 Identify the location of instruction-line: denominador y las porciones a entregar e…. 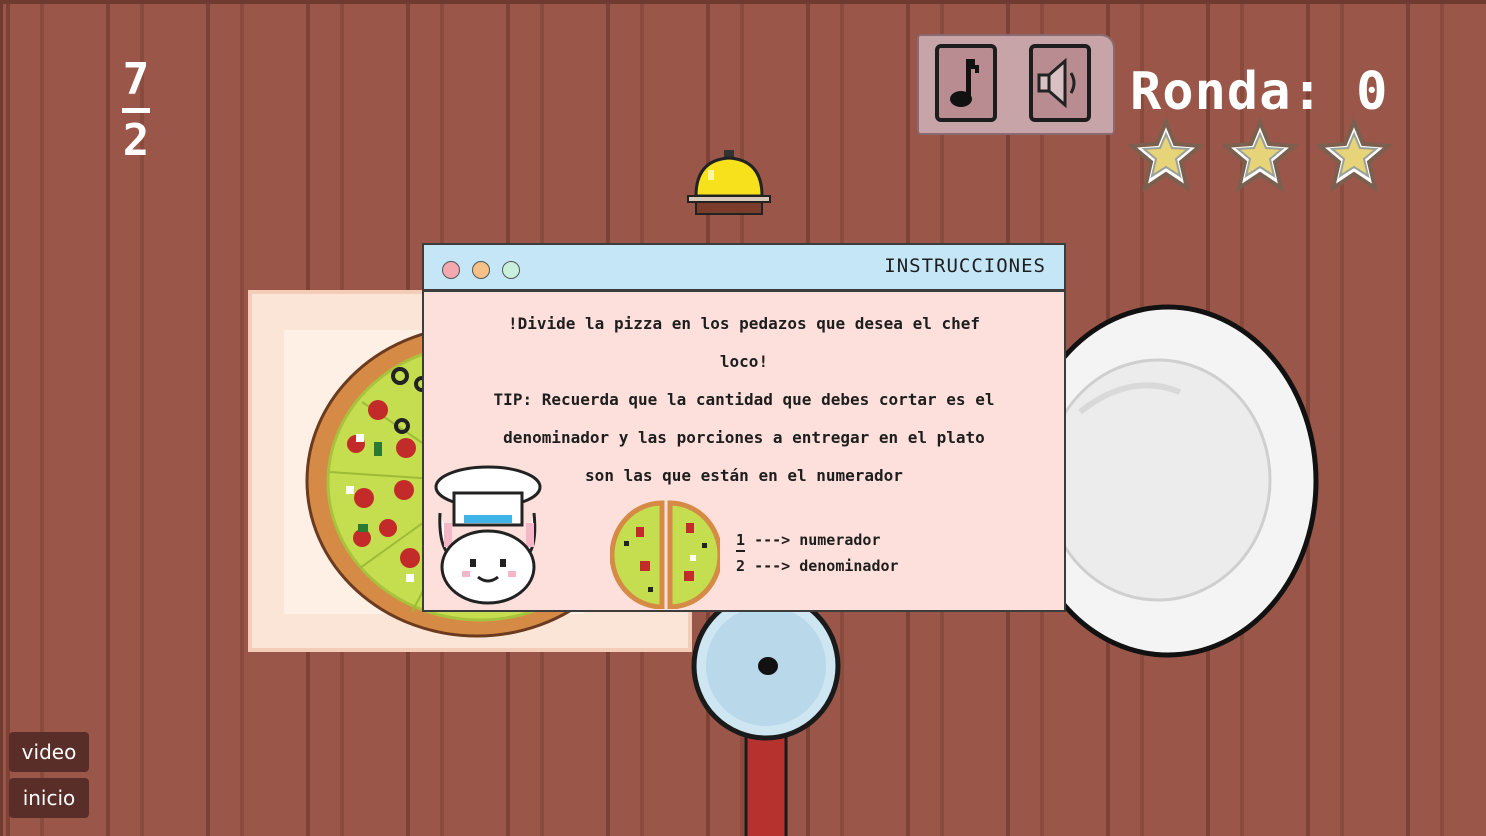
(744, 437).